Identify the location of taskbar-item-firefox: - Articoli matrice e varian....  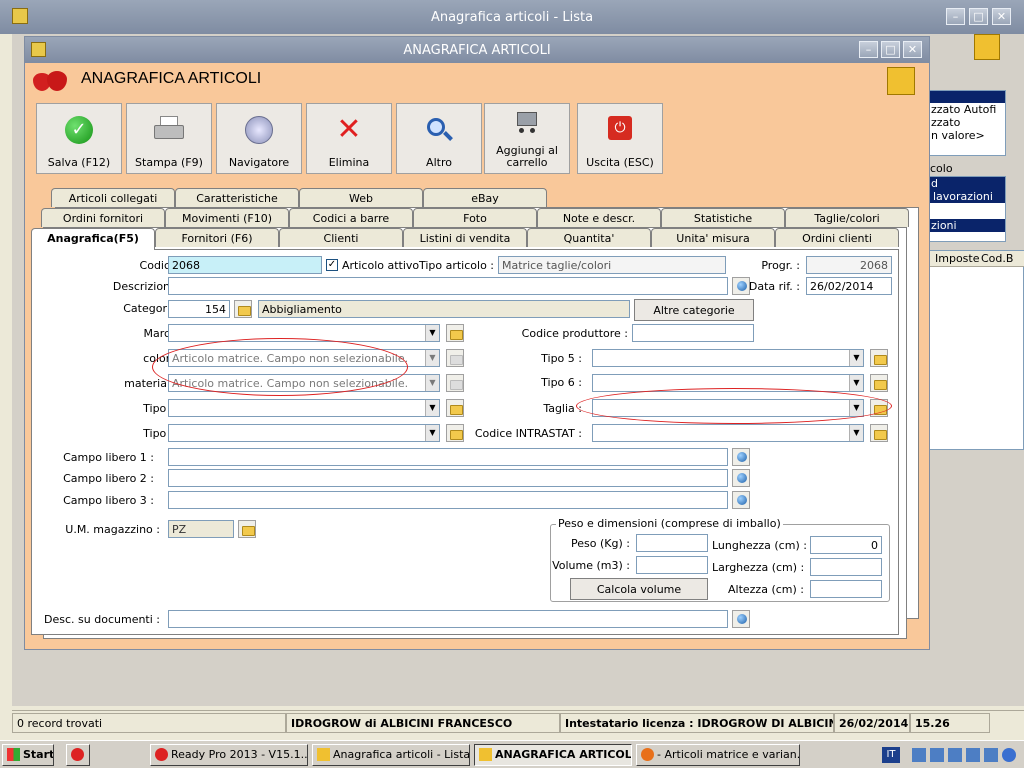
(718, 755).